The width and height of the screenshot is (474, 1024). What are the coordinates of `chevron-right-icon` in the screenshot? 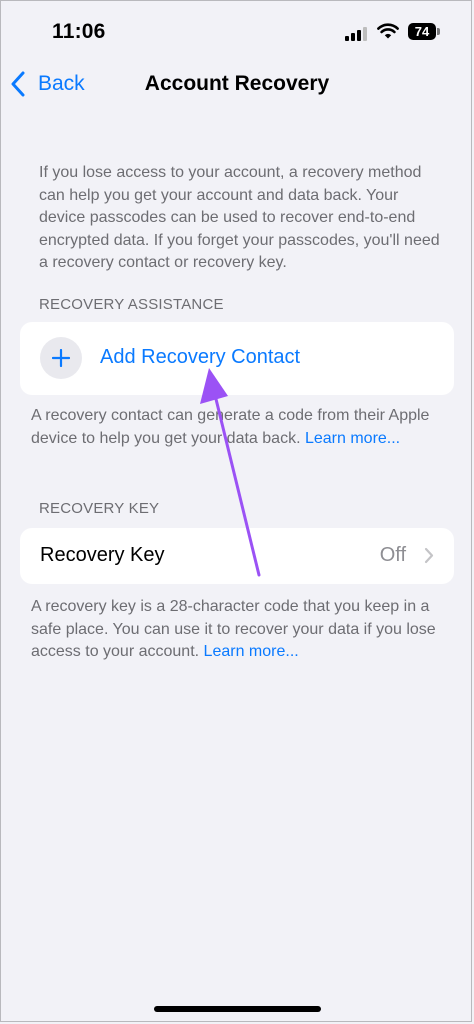 It's located at (429, 555).